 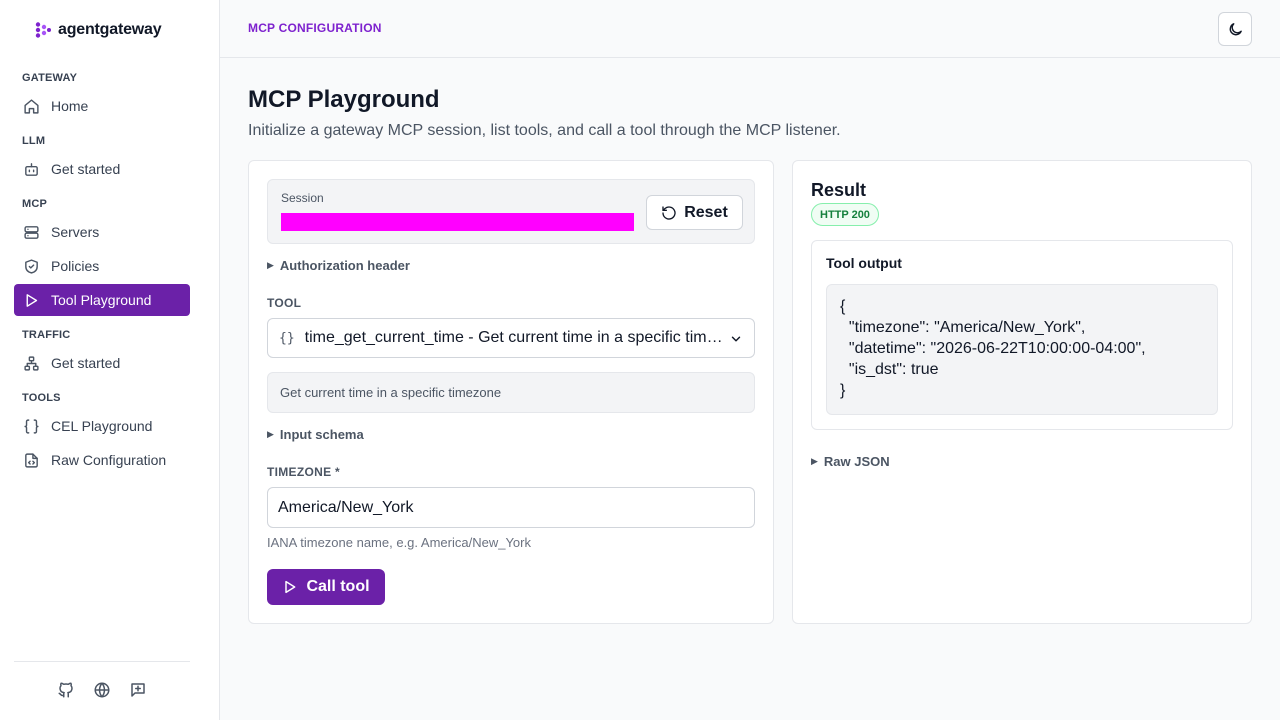 What do you see at coordinates (138, 690) in the screenshot?
I see `feedback-icon` at bounding box center [138, 690].